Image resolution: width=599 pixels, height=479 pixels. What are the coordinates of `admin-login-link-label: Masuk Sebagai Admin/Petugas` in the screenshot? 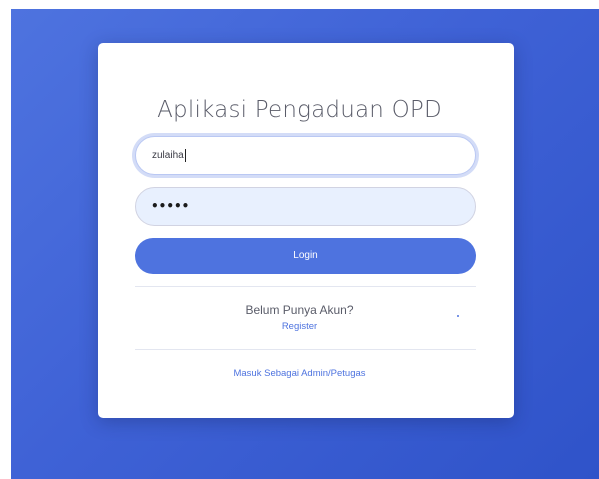 It's located at (299, 373).